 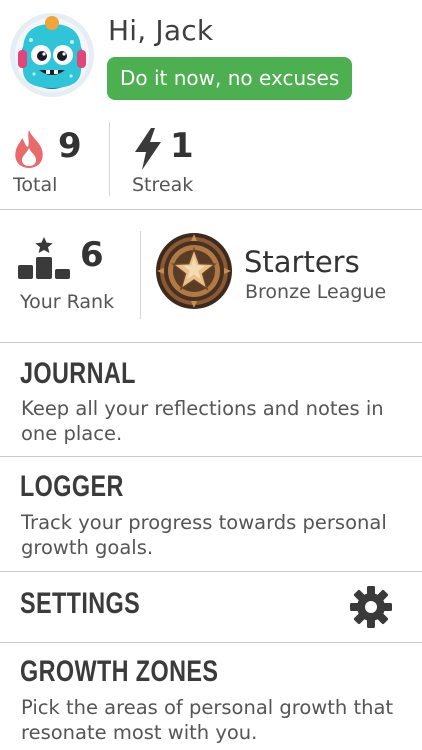 I want to click on rank-divider, so click(x=140, y=275).